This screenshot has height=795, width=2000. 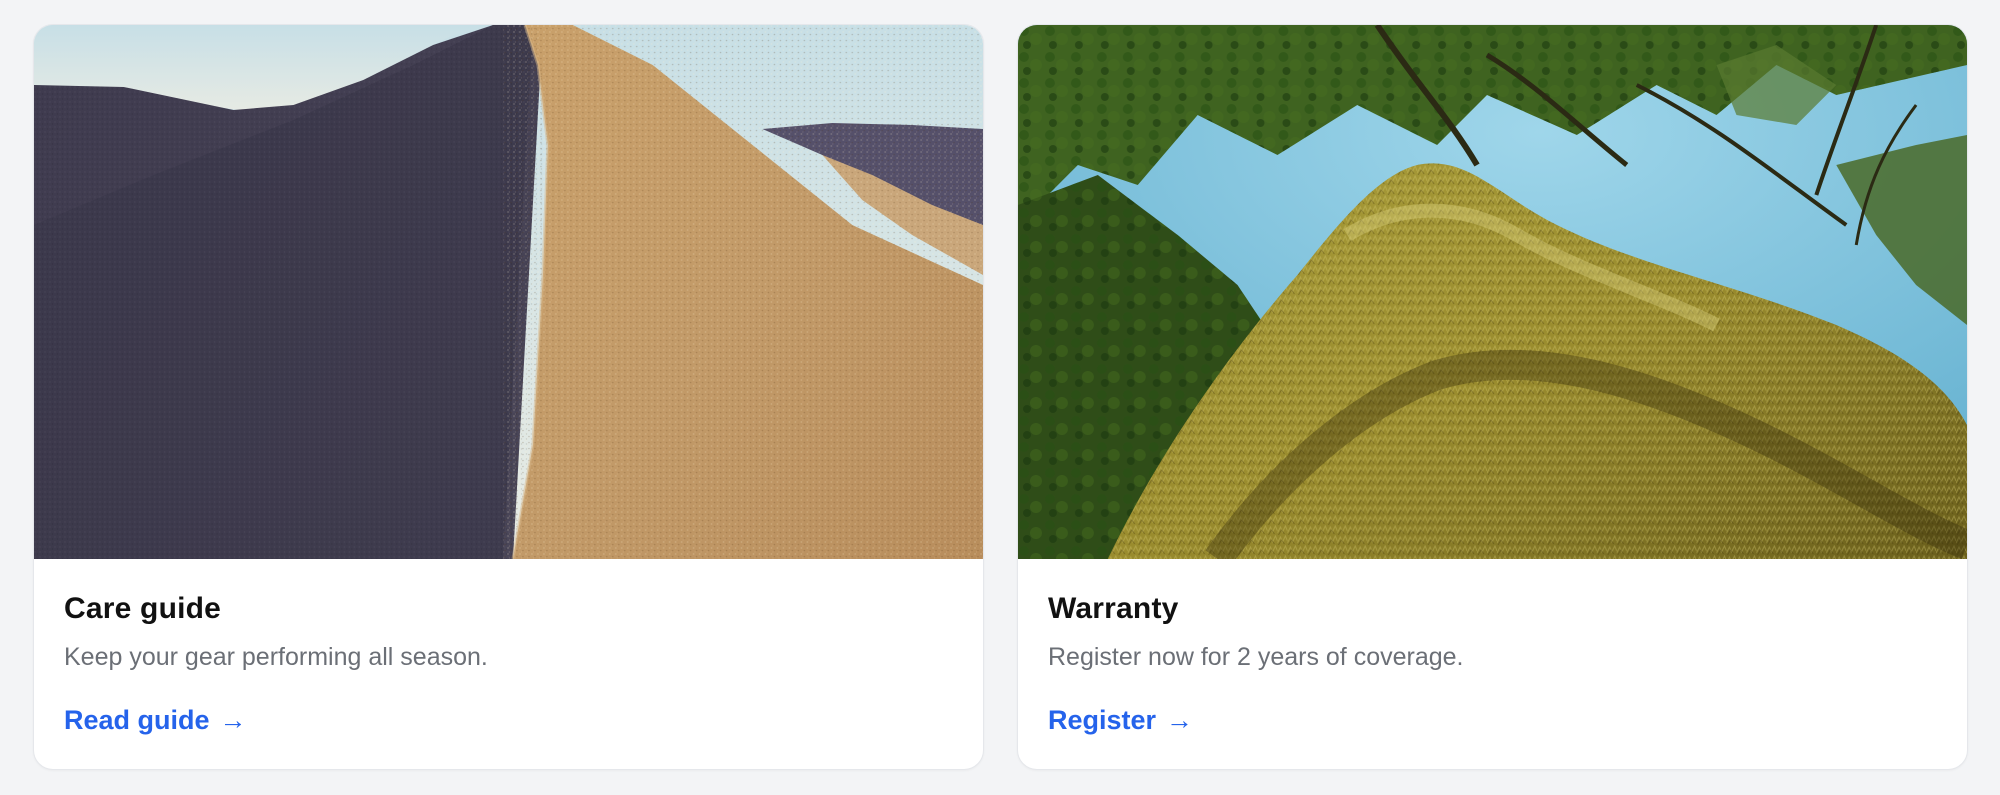 I want to click on link-label: Read guide, so click(x=137, y=720).